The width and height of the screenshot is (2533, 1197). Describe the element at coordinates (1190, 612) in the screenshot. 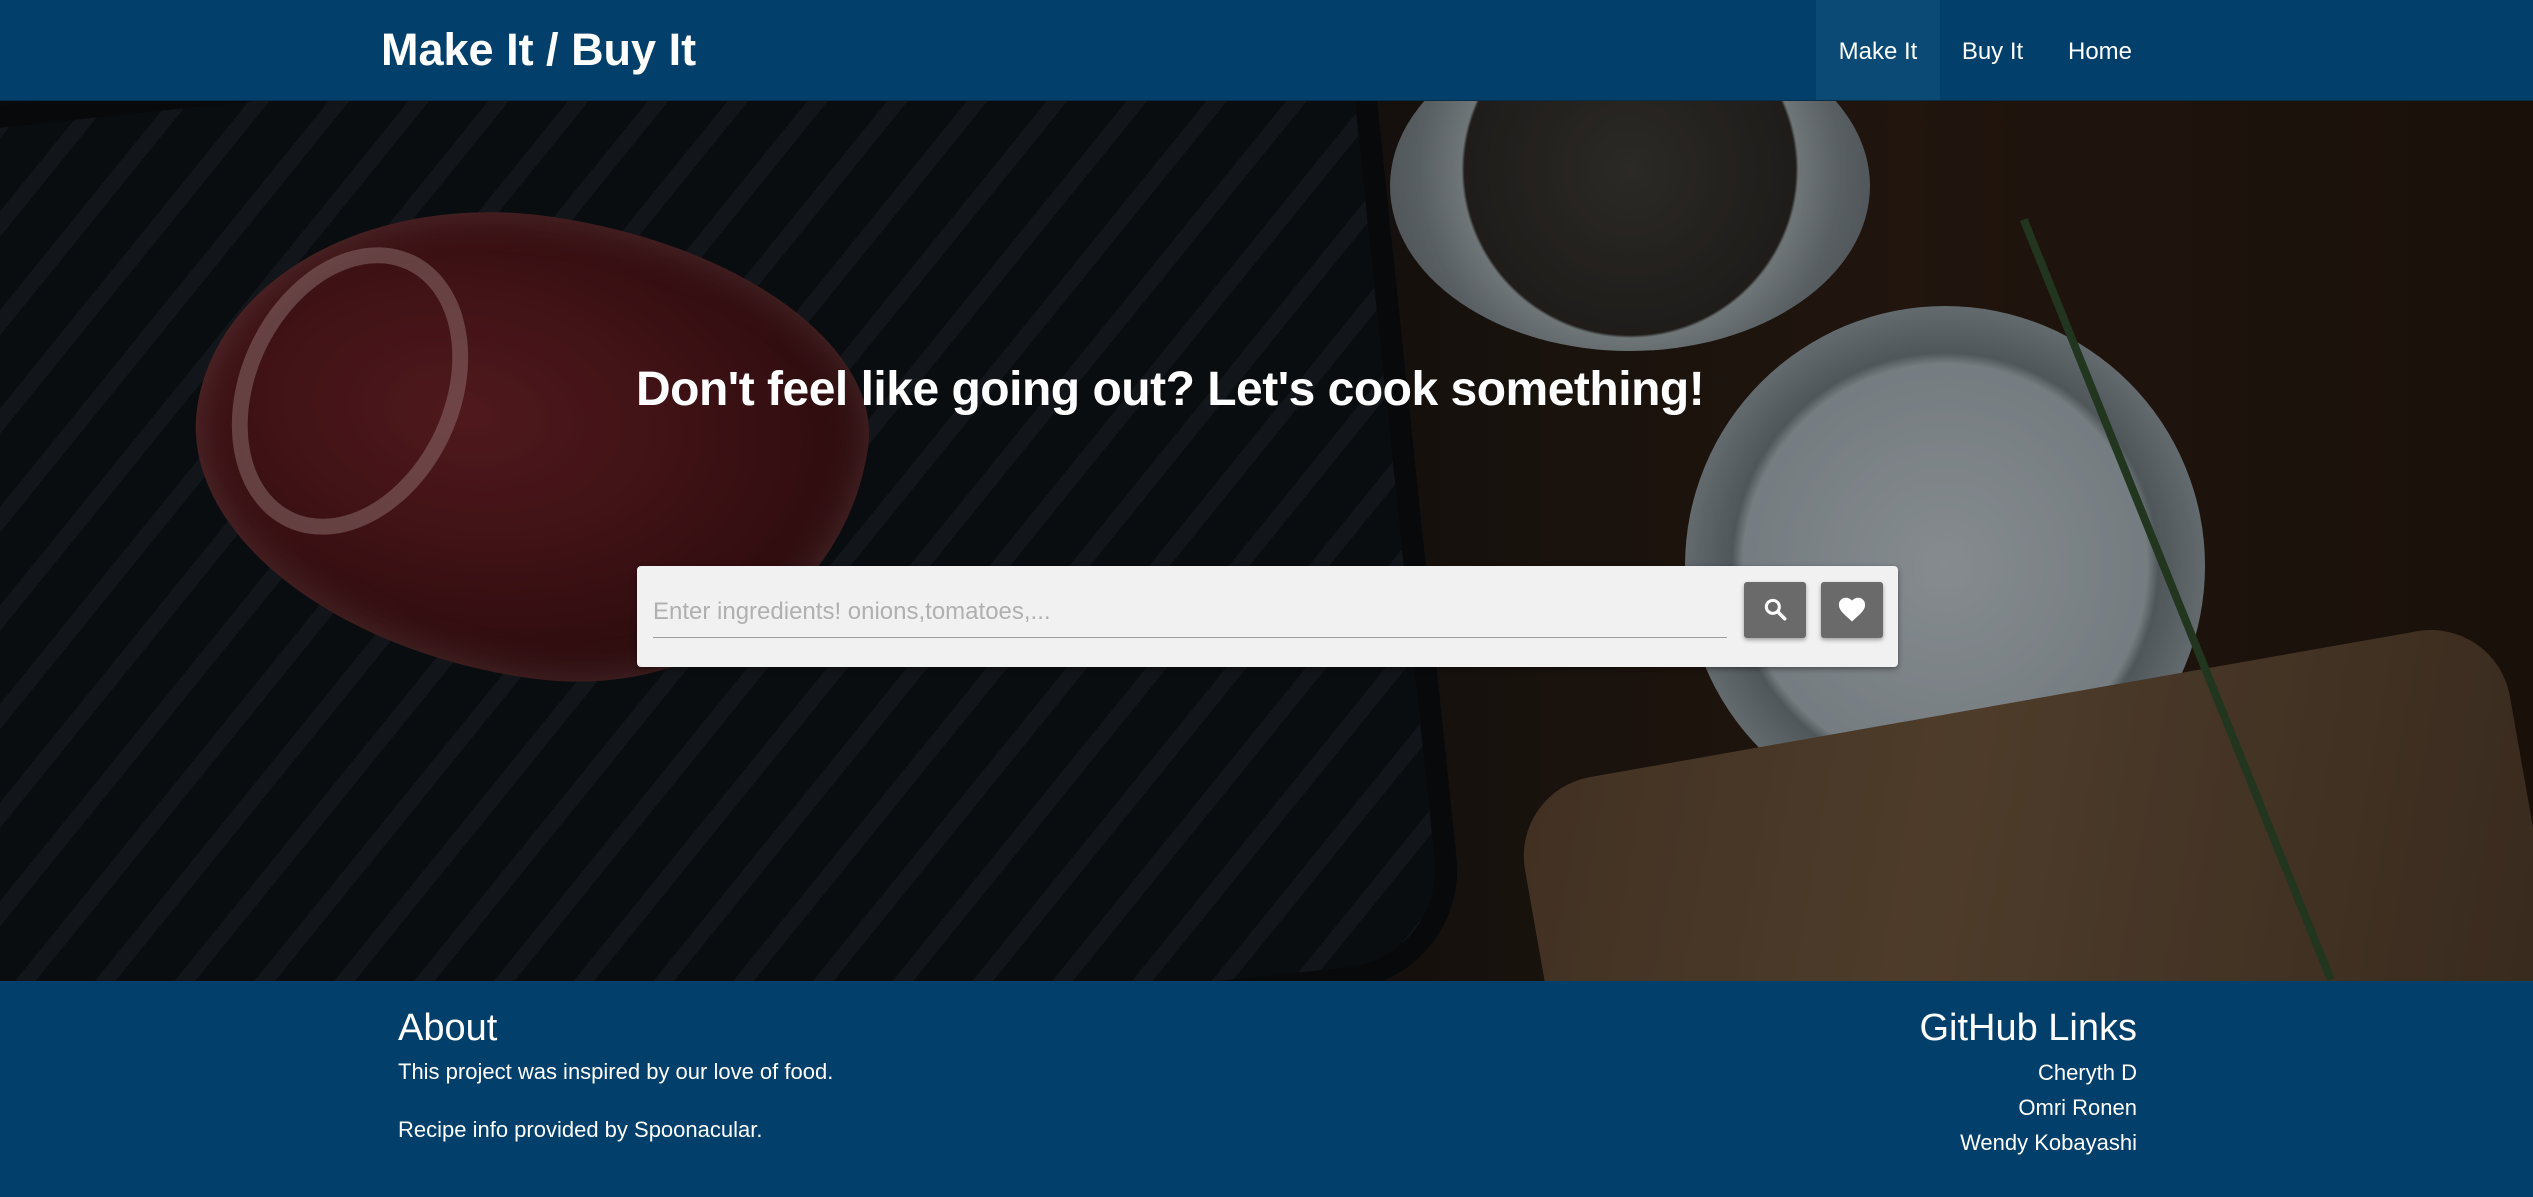

I see `ingredients-search-input` at that location.